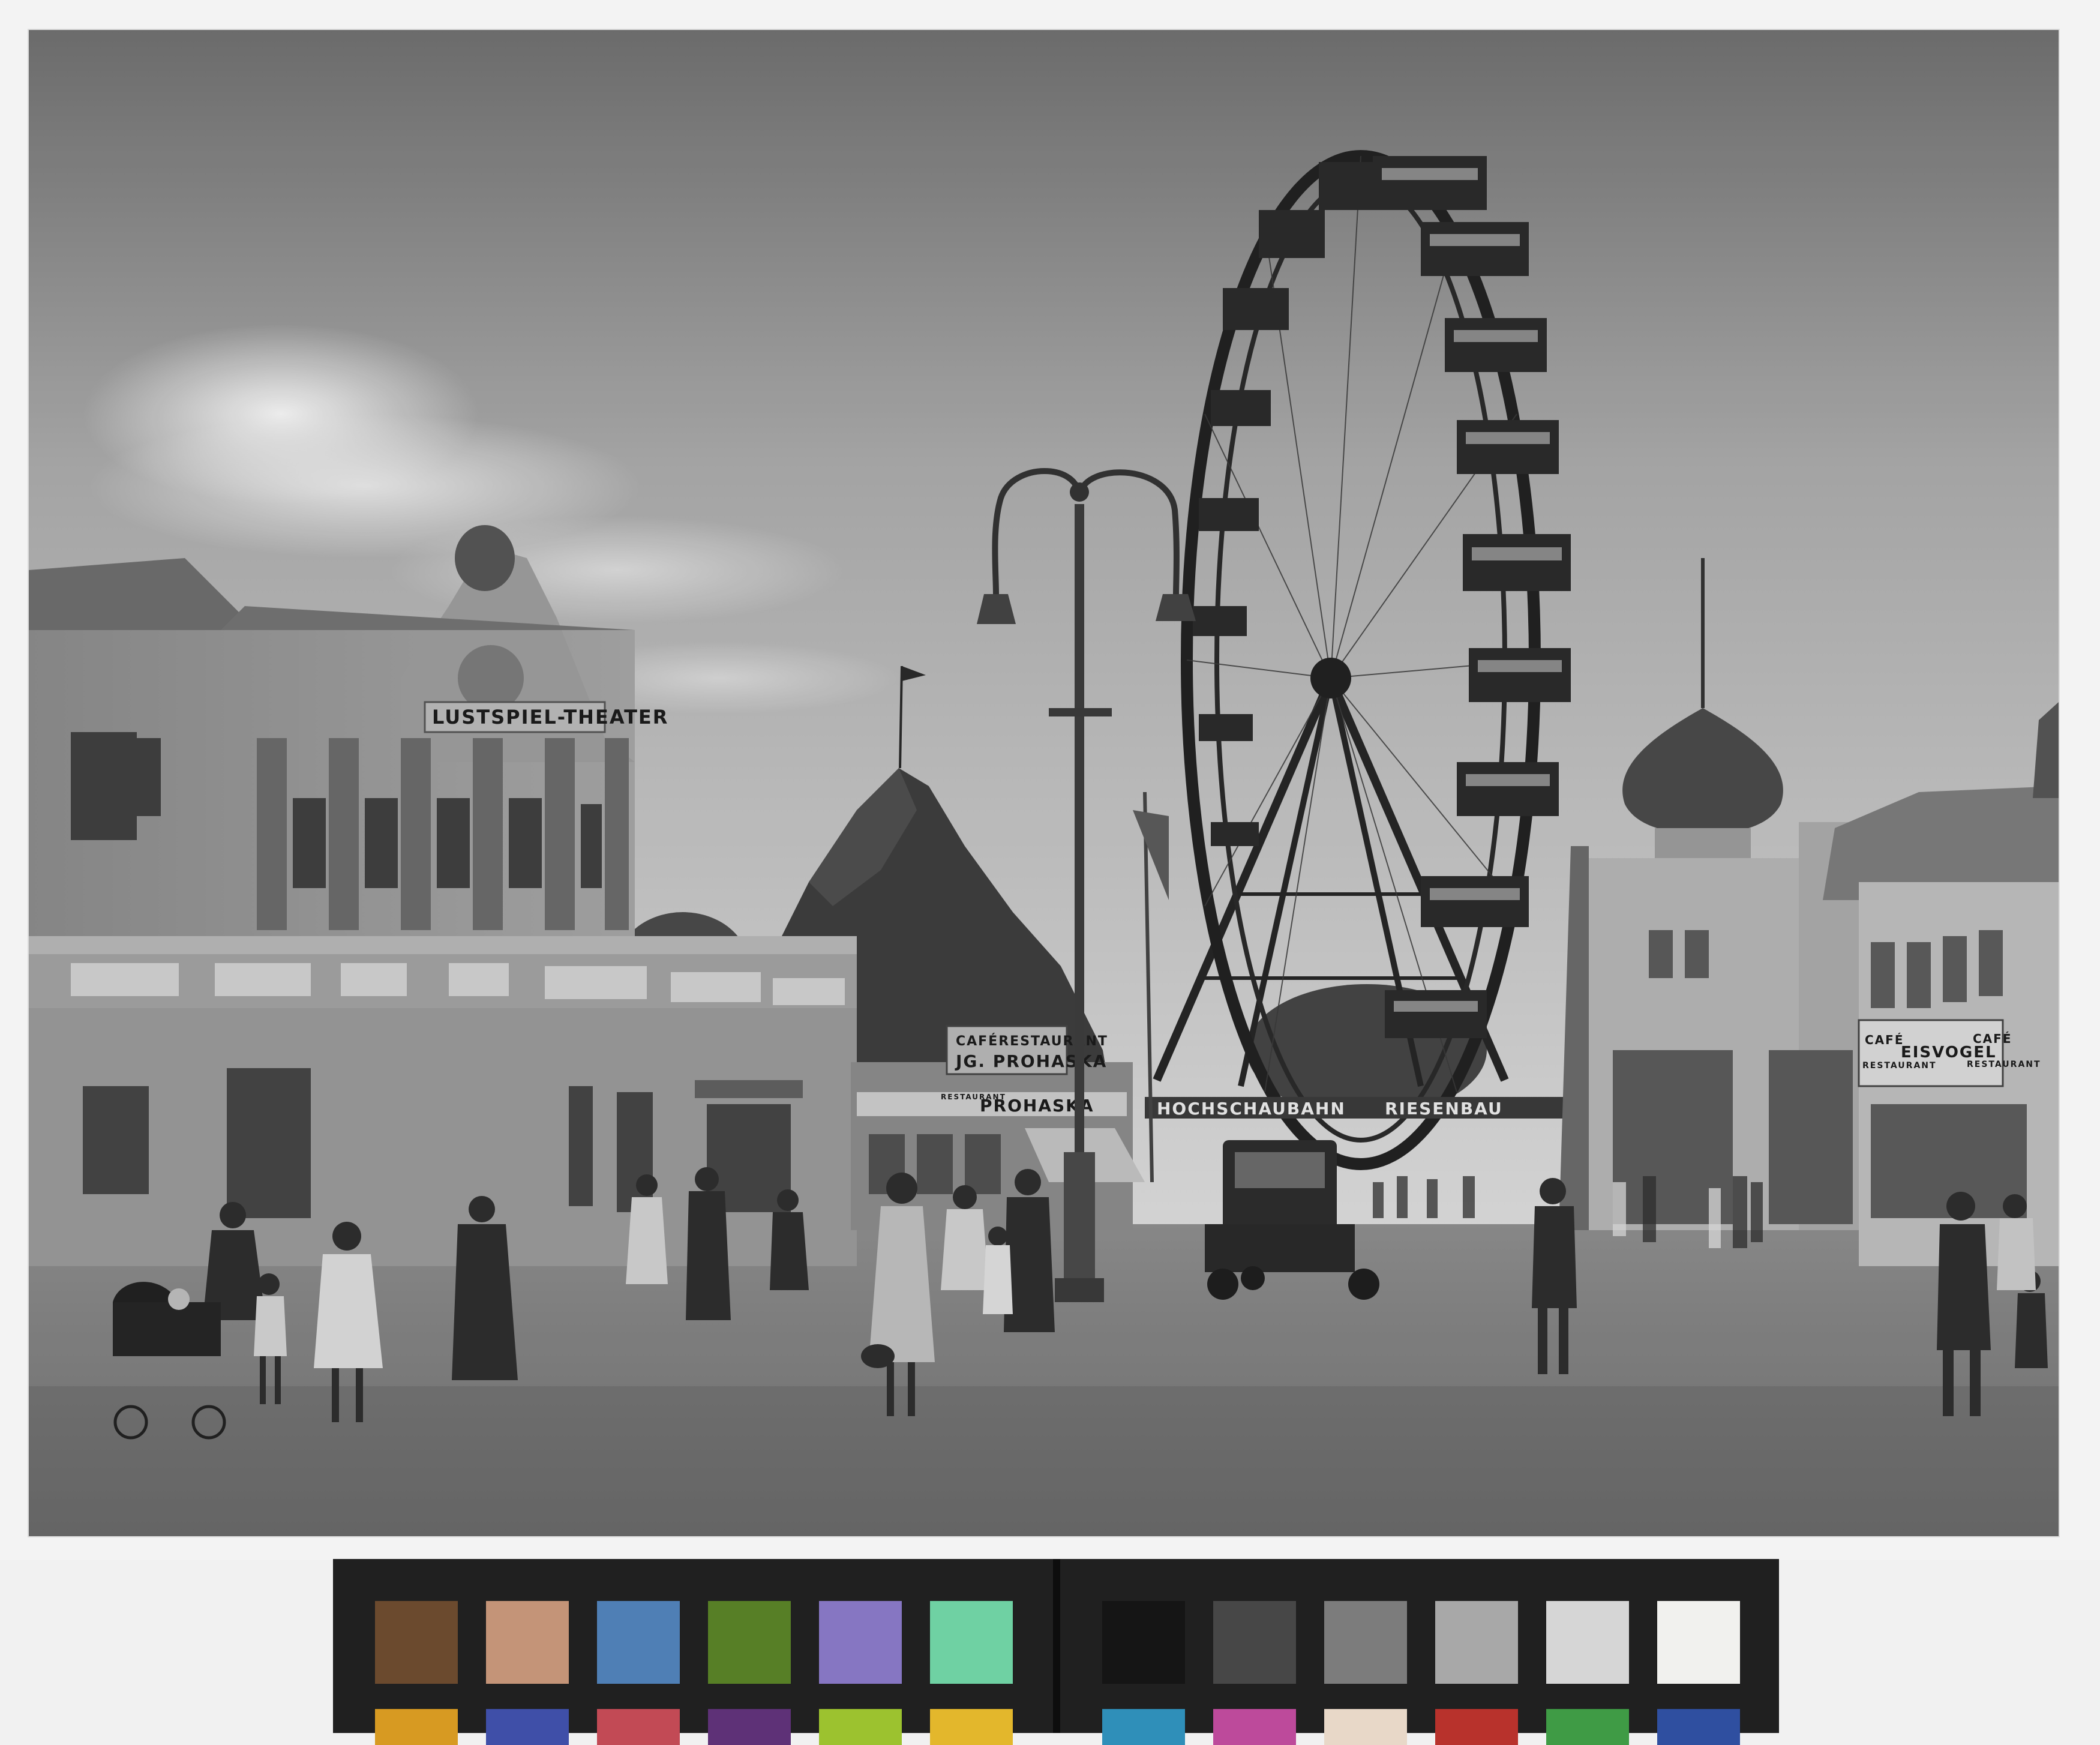 The width and height of the screenshot is (2100, 1745). I want to click on color-calibration-card, so click(1056, 1652).